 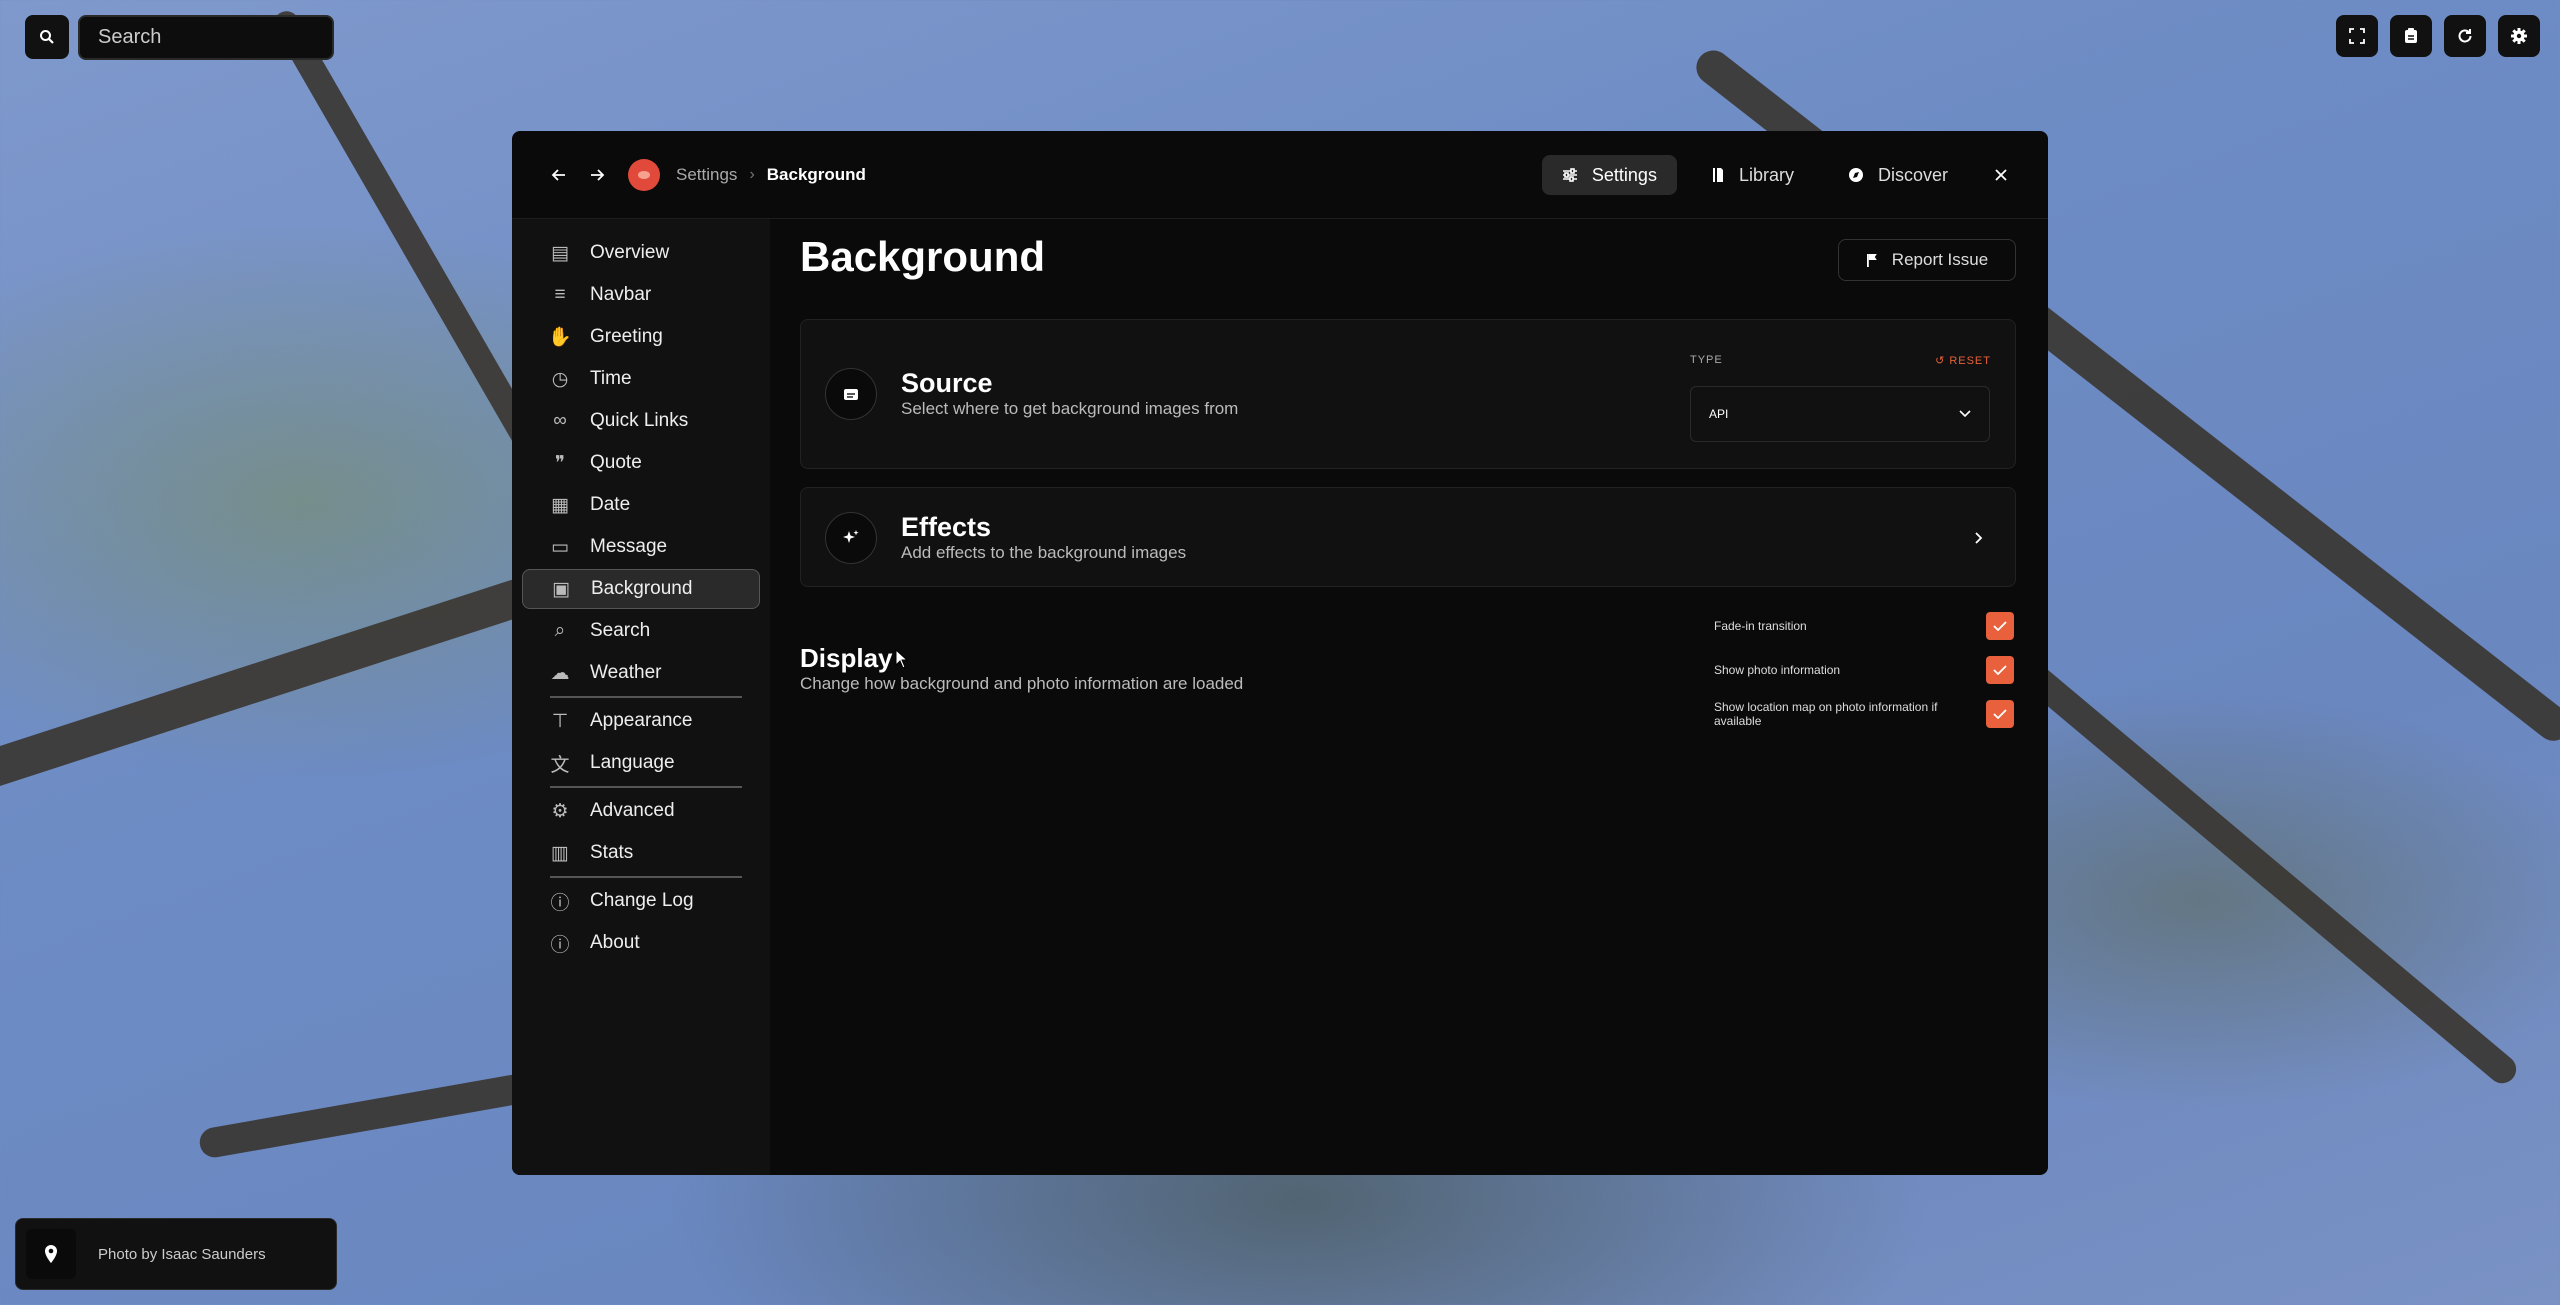 I want to click on fade-in-checkbox, so click(x=2000, y=626).